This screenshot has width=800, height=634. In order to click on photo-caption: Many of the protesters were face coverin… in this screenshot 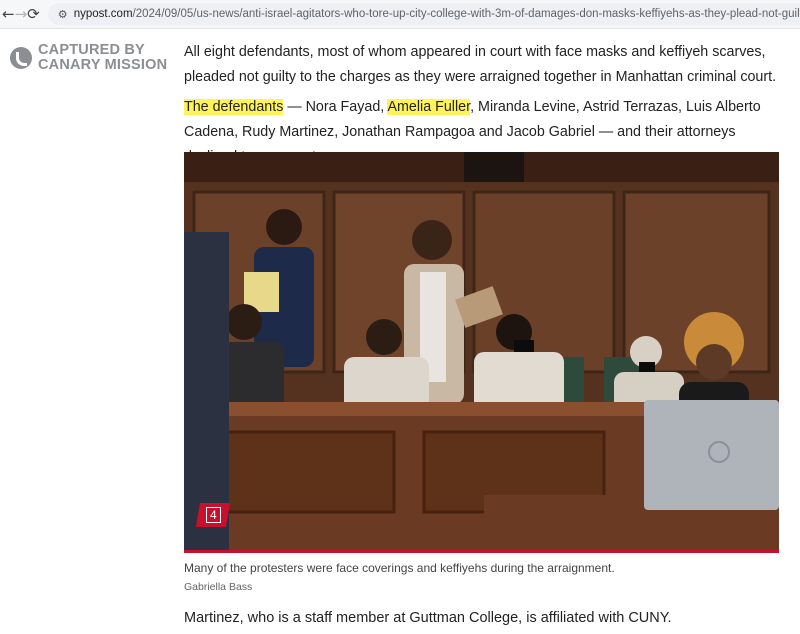, I will do `click(399, 568)`.